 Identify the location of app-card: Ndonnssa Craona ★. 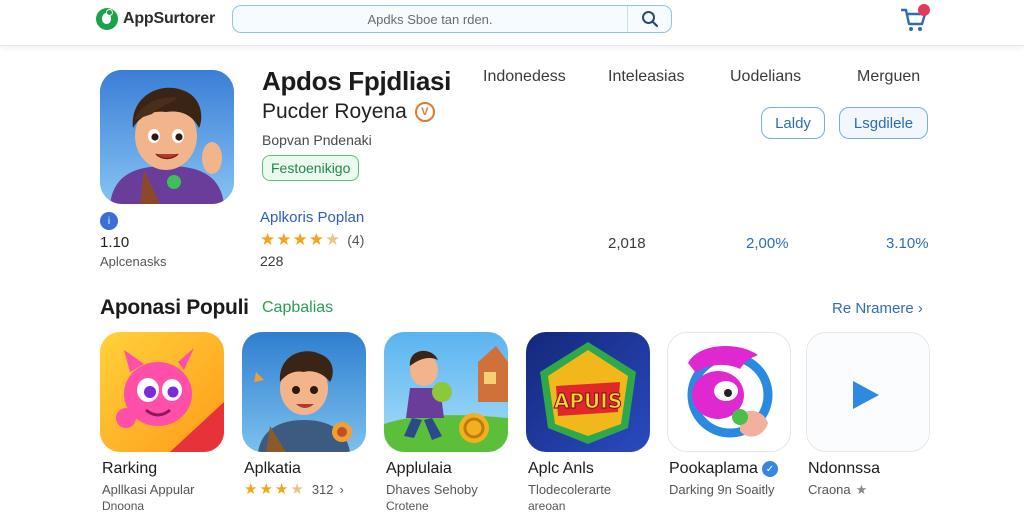
(868, 414).